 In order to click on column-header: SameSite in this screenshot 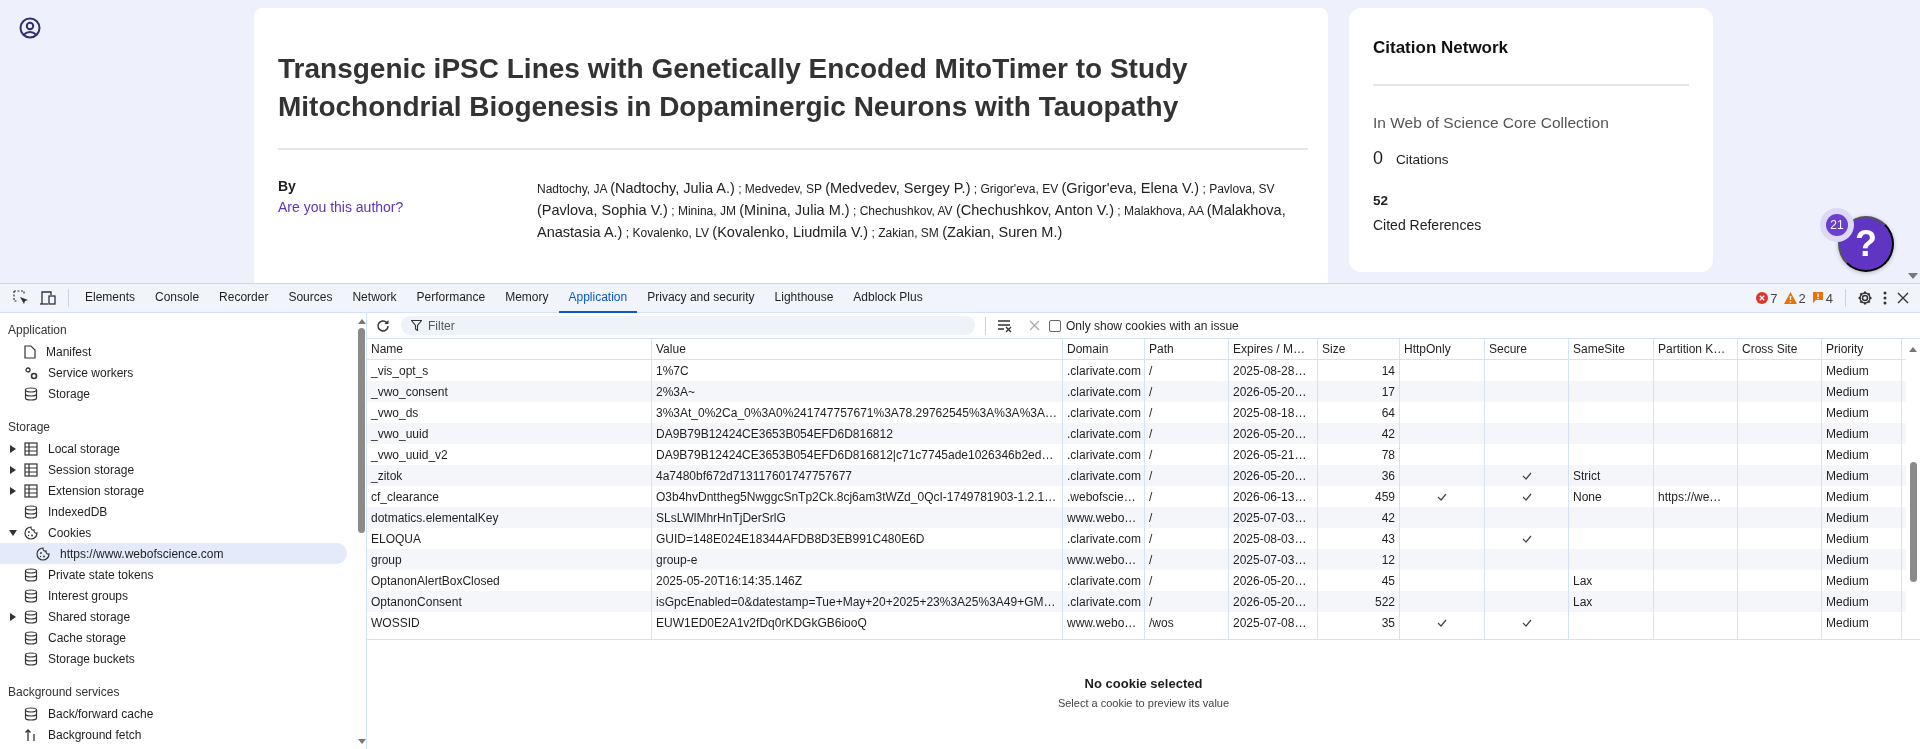, I will do `click(1611, 349)`.